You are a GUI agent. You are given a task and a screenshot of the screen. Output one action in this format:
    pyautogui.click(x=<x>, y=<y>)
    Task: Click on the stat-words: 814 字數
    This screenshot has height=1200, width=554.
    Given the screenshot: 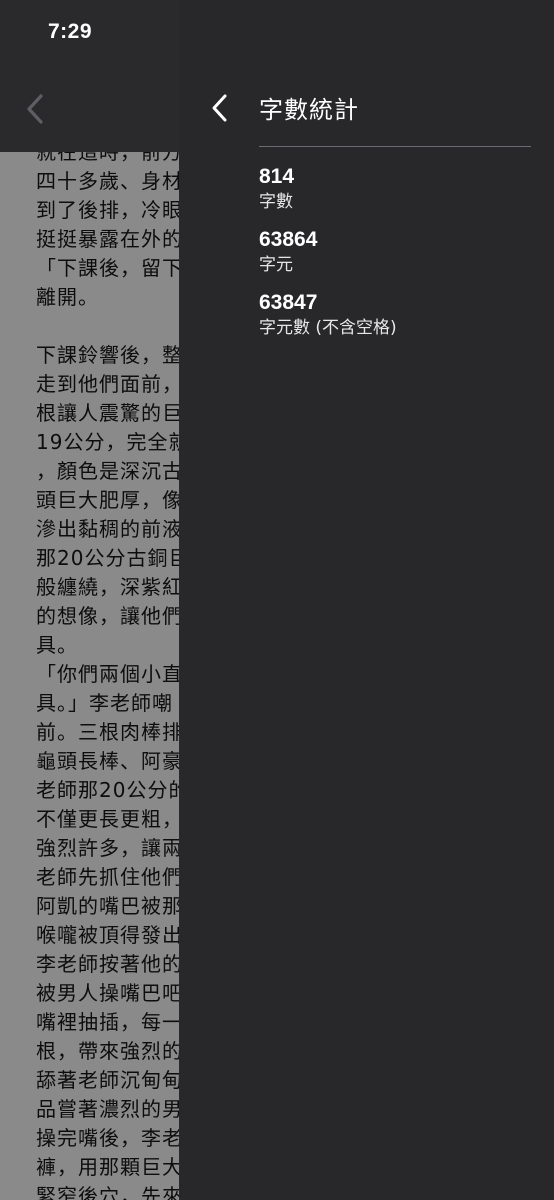 What is the action you would take?
    pyautogui.click(x=389, y=189)
    